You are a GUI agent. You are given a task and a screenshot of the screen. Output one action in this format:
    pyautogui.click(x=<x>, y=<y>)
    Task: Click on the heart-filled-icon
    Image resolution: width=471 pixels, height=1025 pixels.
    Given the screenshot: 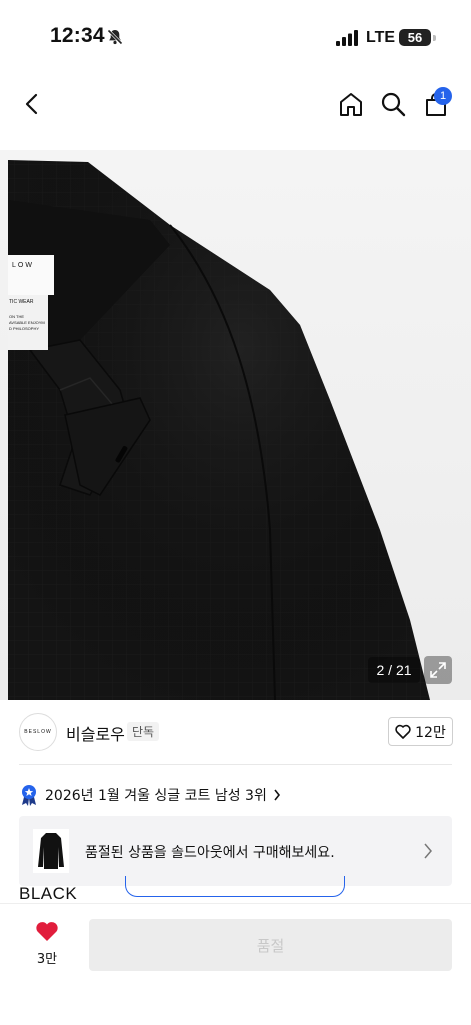 What is the action you would take?
    pyautogui.click(x=47, y=931)
    